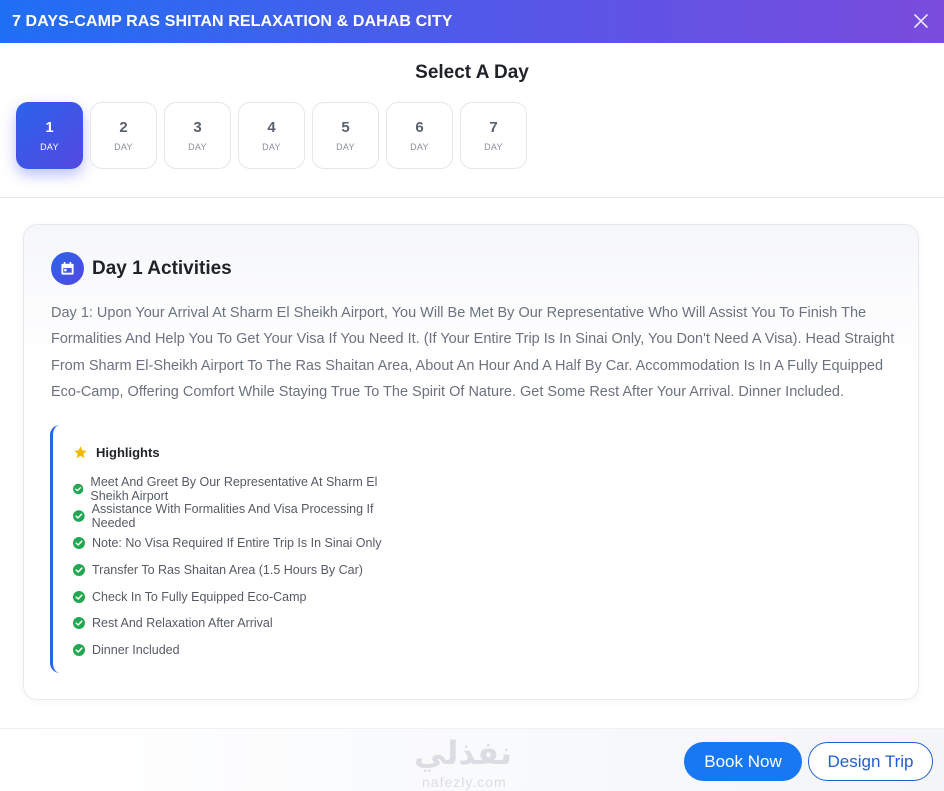 The height and width of the screenshot is (791, 944). Describe the element at coordinates (472, 72) in the screenshot. I see `select-day-title: Select A Day` at that location.